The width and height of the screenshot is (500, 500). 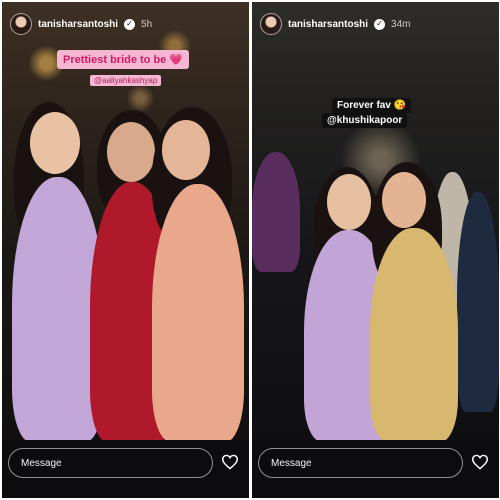 I want to click on story-header: tanisharsantoshi ✓ 5h, so click(x=125, y=24).